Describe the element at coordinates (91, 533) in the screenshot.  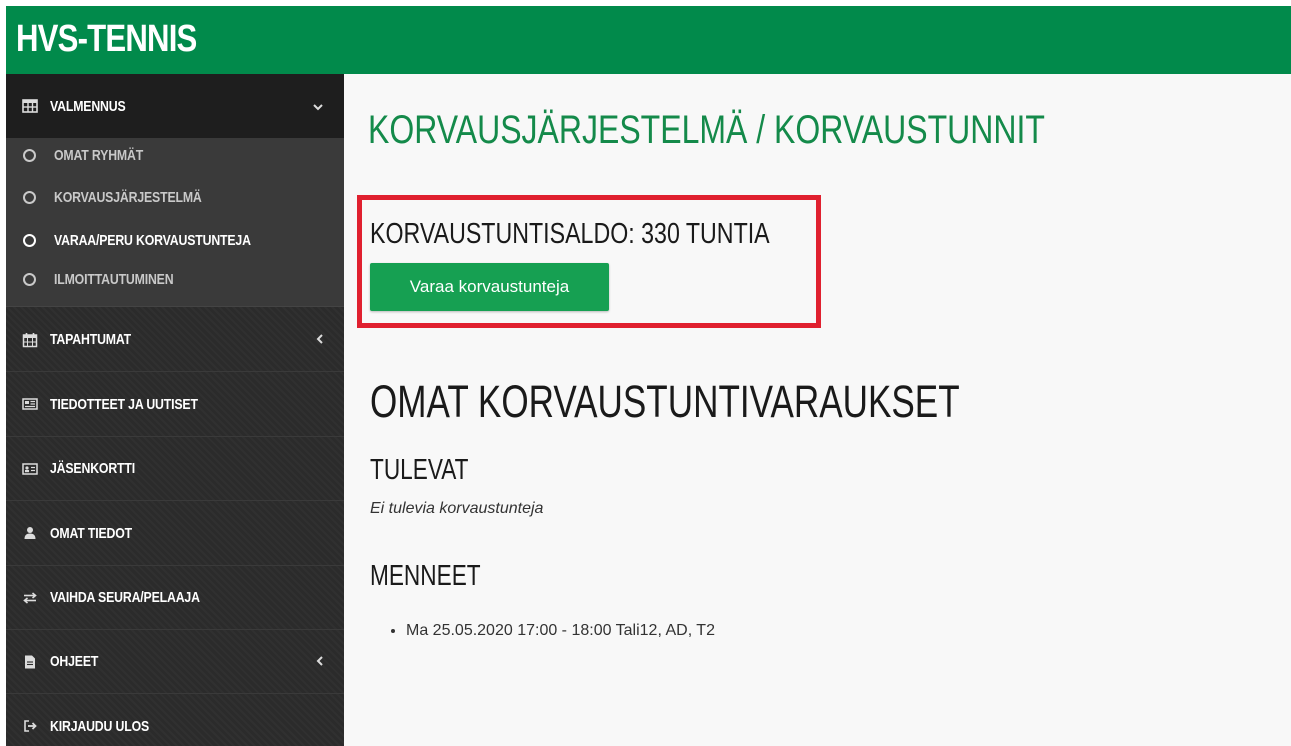
I see `sidebar-item-label: OMAT TIEDOT` at that location.